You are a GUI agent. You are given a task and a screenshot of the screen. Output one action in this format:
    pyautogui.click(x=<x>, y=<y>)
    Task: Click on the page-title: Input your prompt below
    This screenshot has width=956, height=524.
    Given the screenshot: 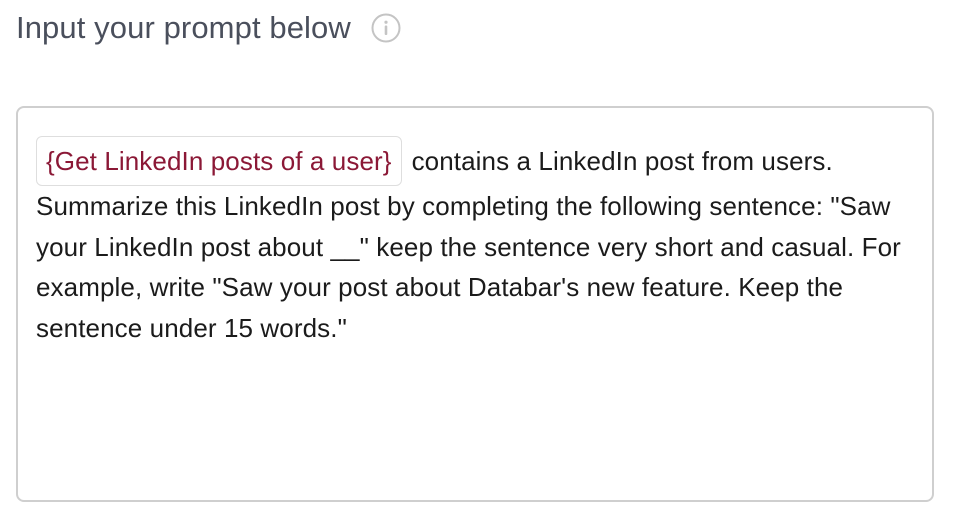 What is the action you would take?
    pyautogui.click(x=183, y=27)
    